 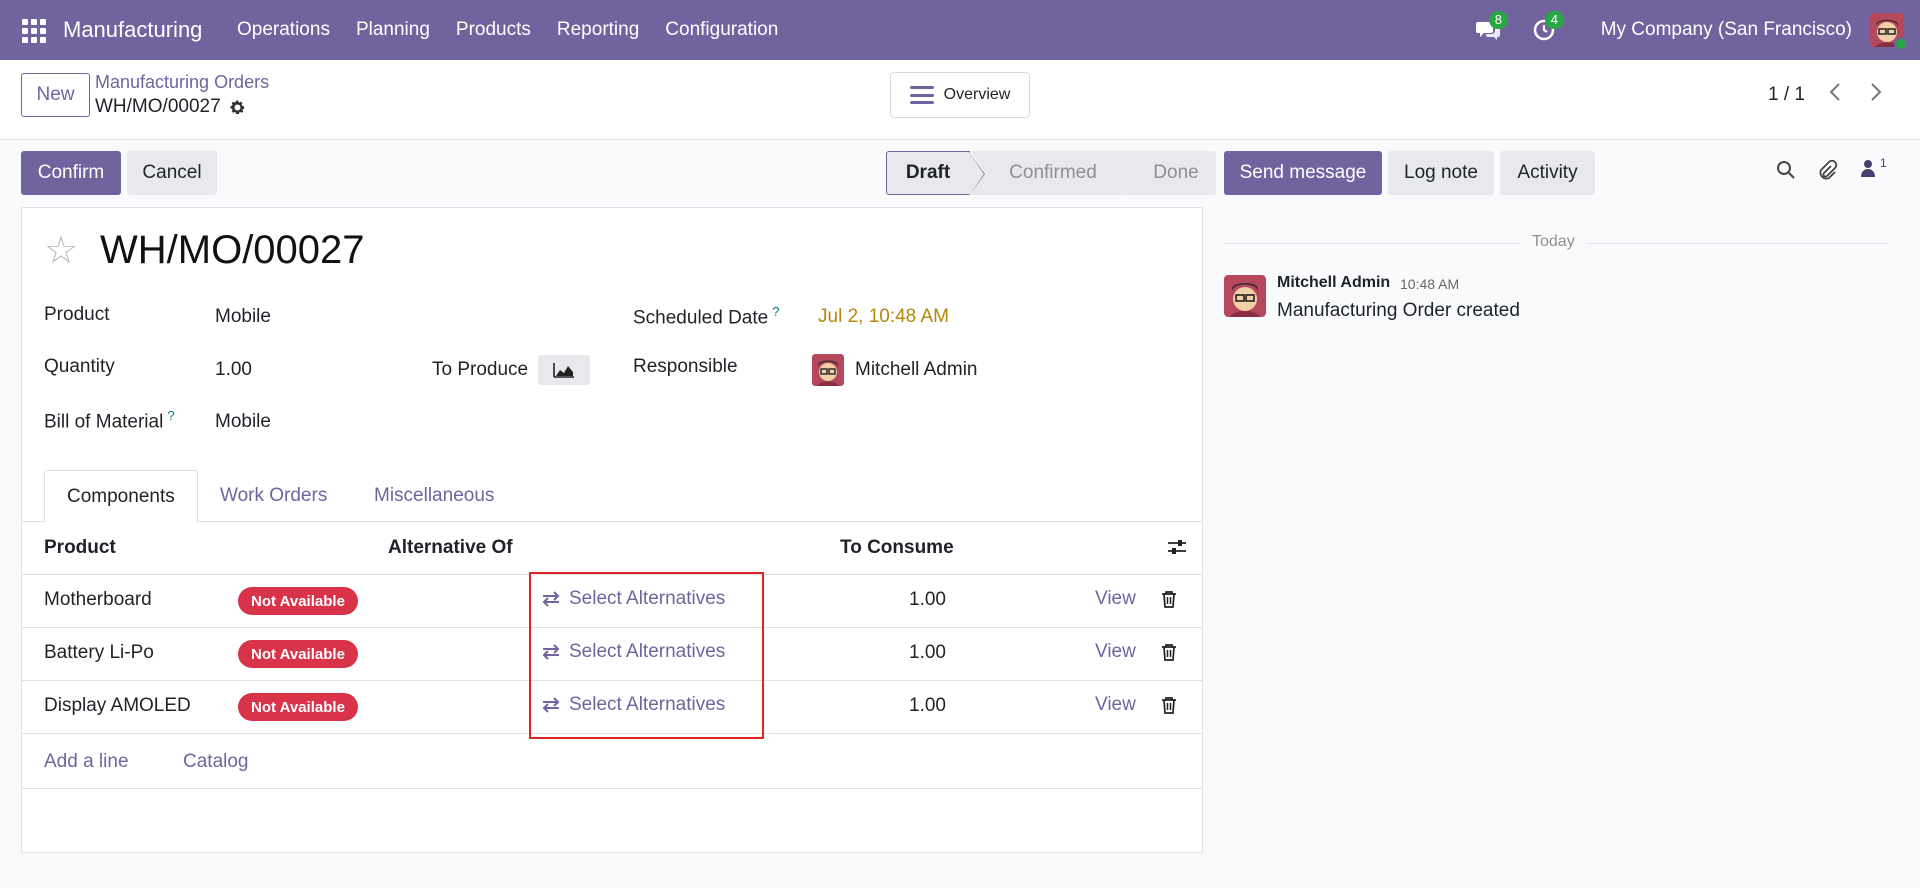 What do you see at coordinates (1876, 95) in the screenshot?
I see `pager-next-icon` at bounding box center [1876, 95].